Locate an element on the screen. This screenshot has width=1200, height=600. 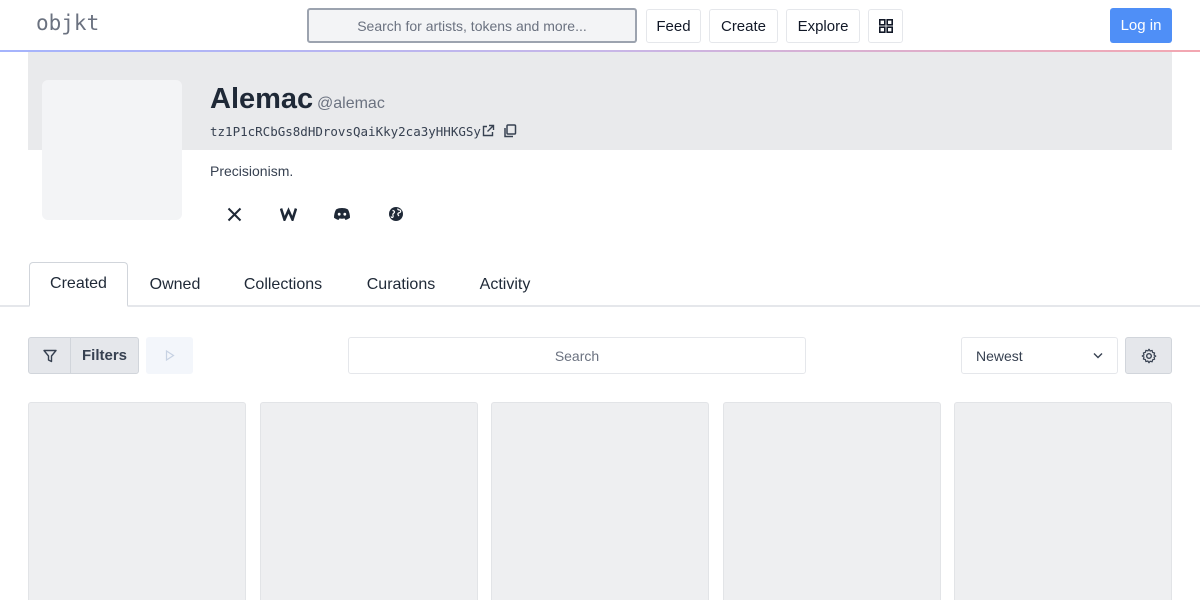
profile-name: Alemac is located at coordinates (262, 99).